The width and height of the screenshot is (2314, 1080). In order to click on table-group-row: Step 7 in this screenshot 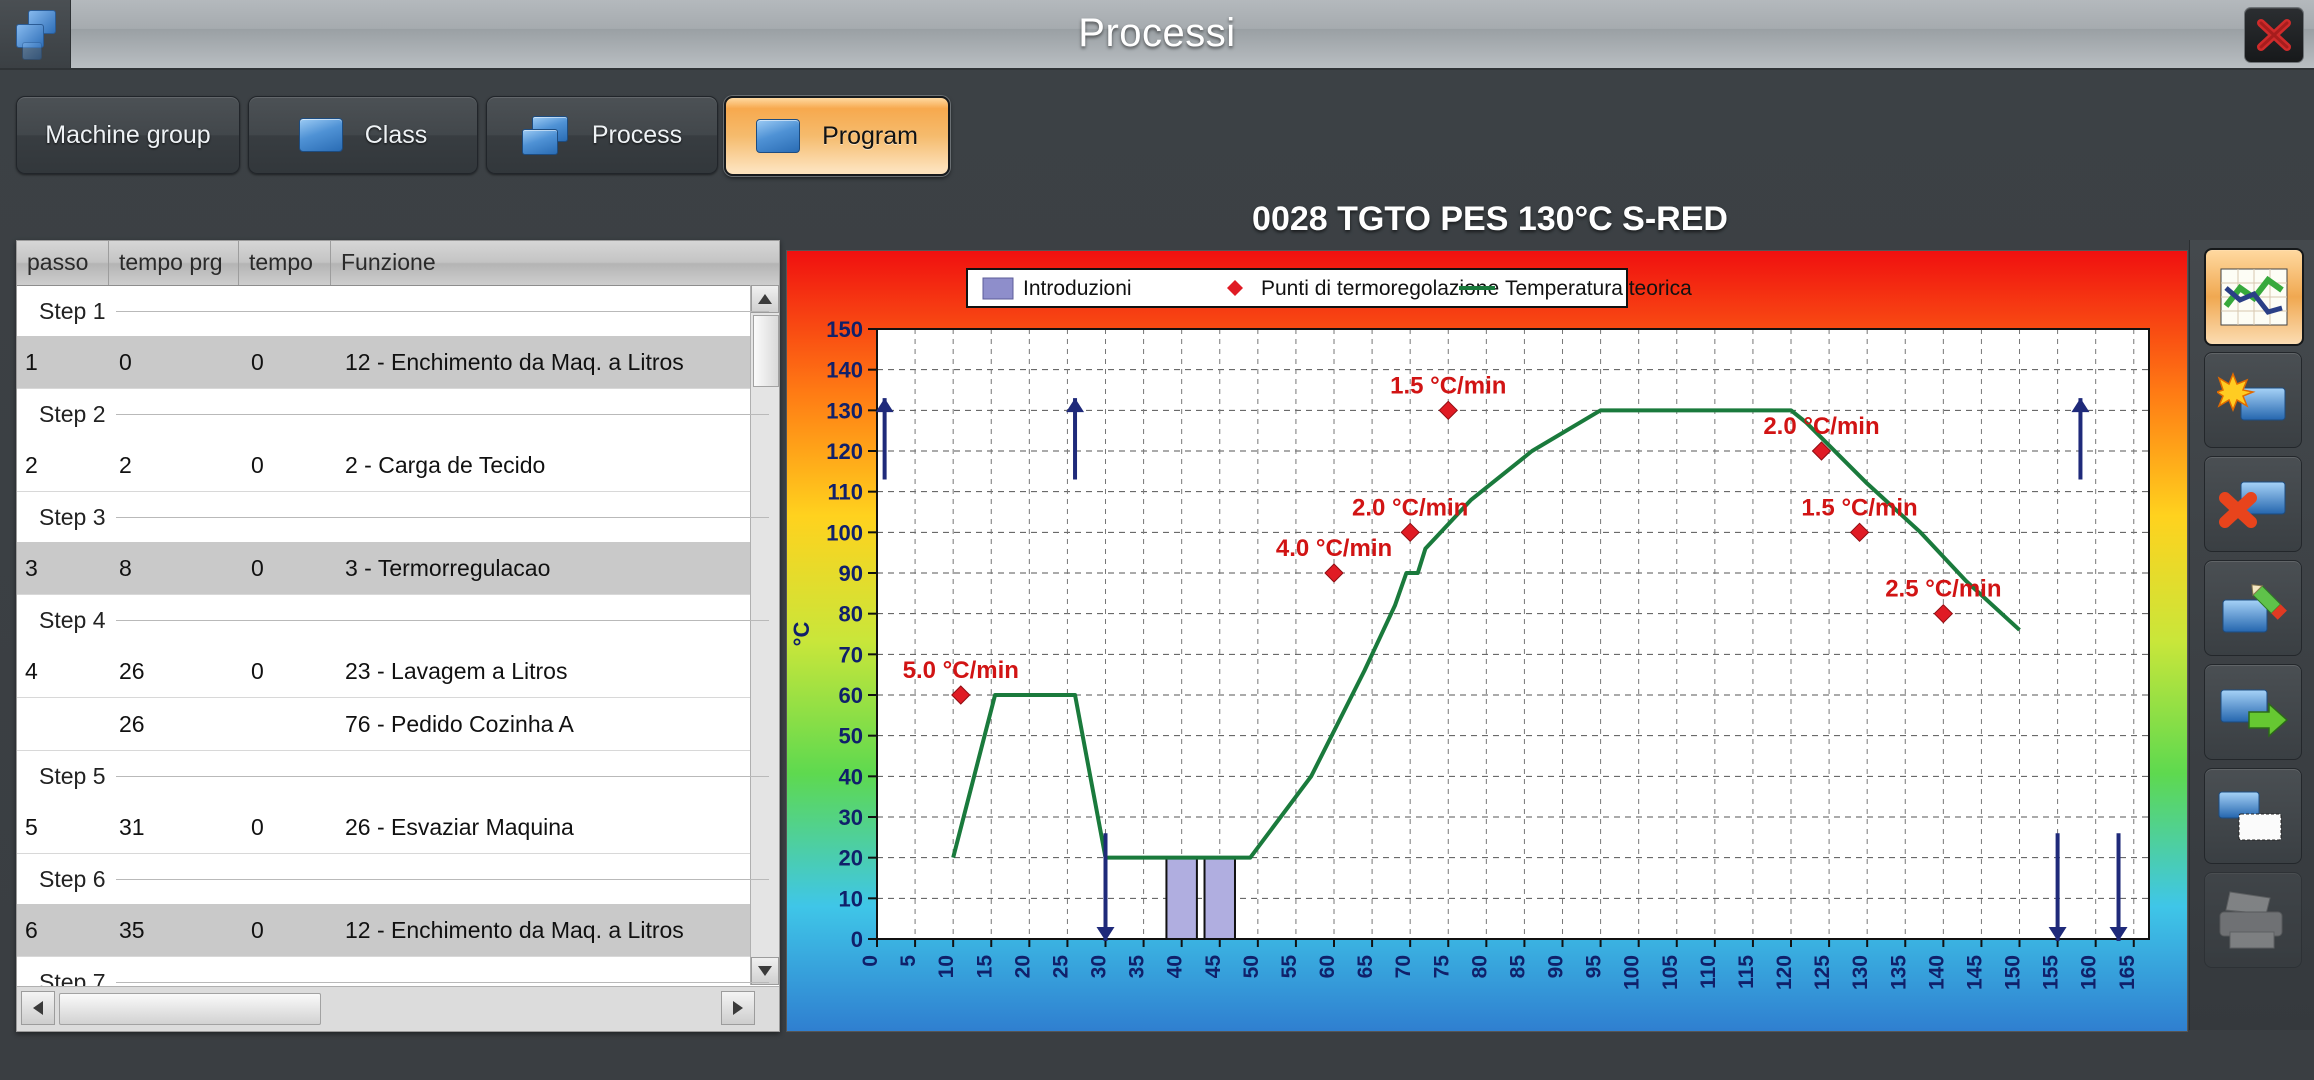, I will do `click(398, 971)`.